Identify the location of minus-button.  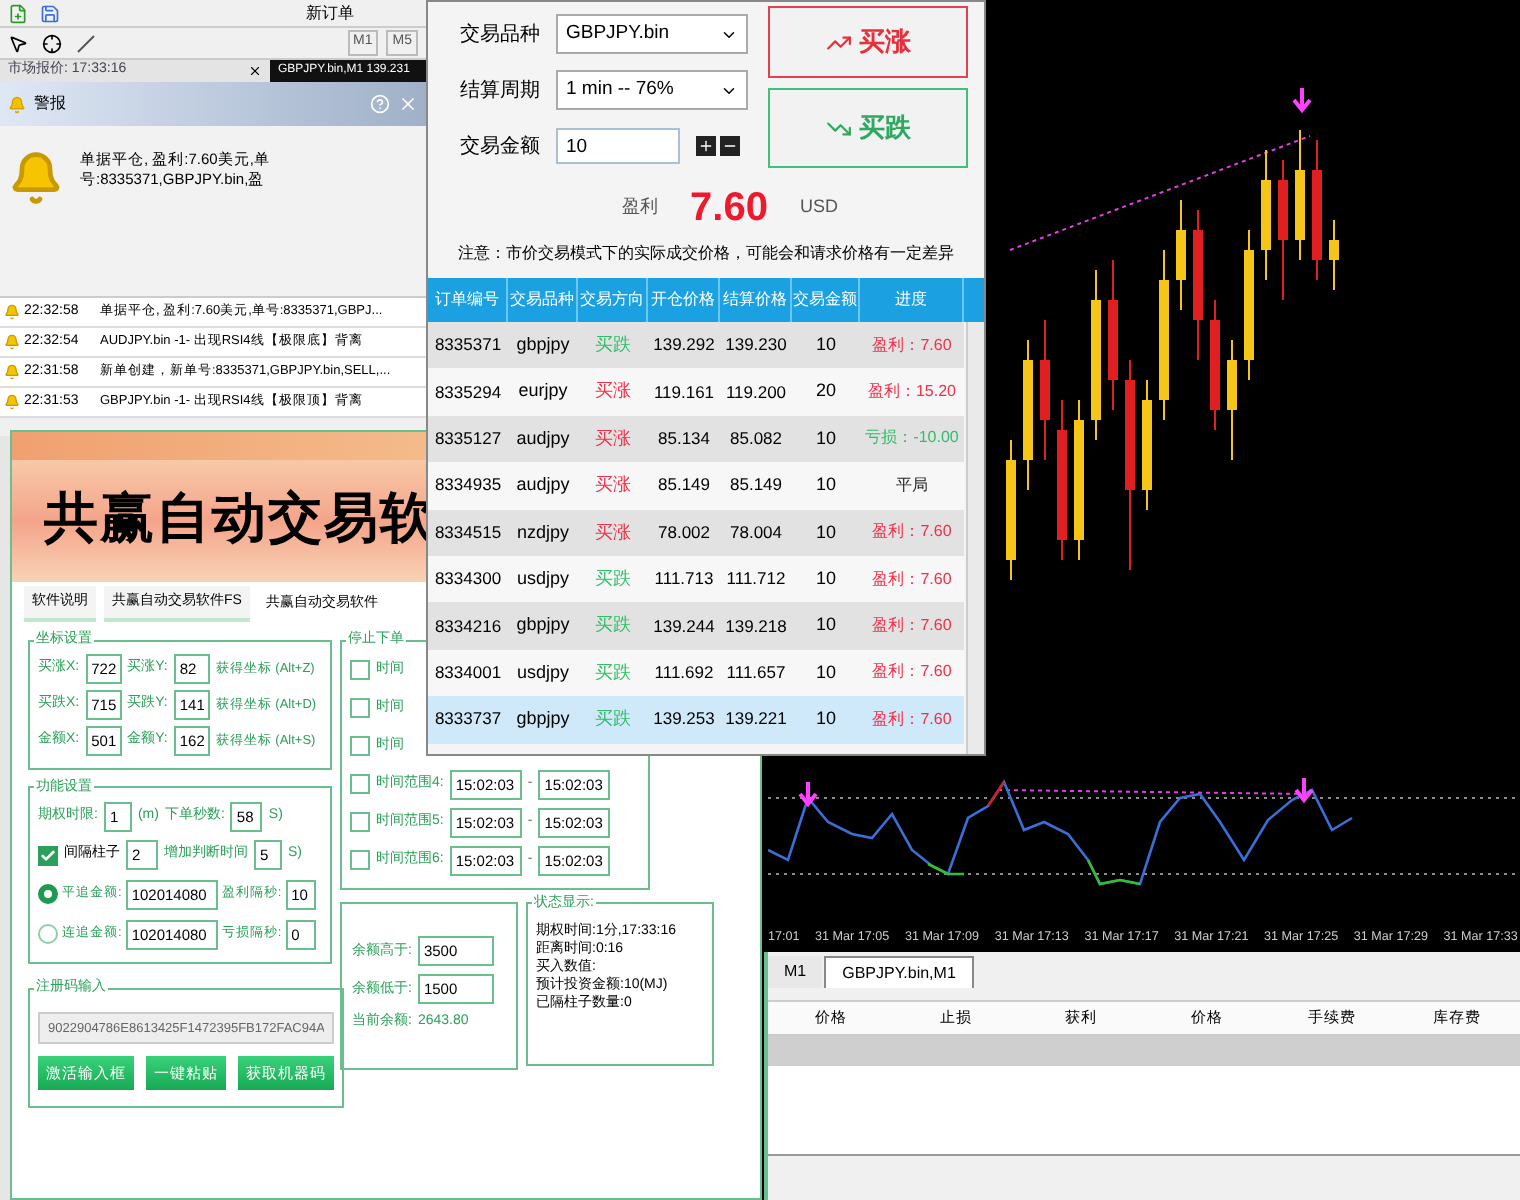
(730, 146).